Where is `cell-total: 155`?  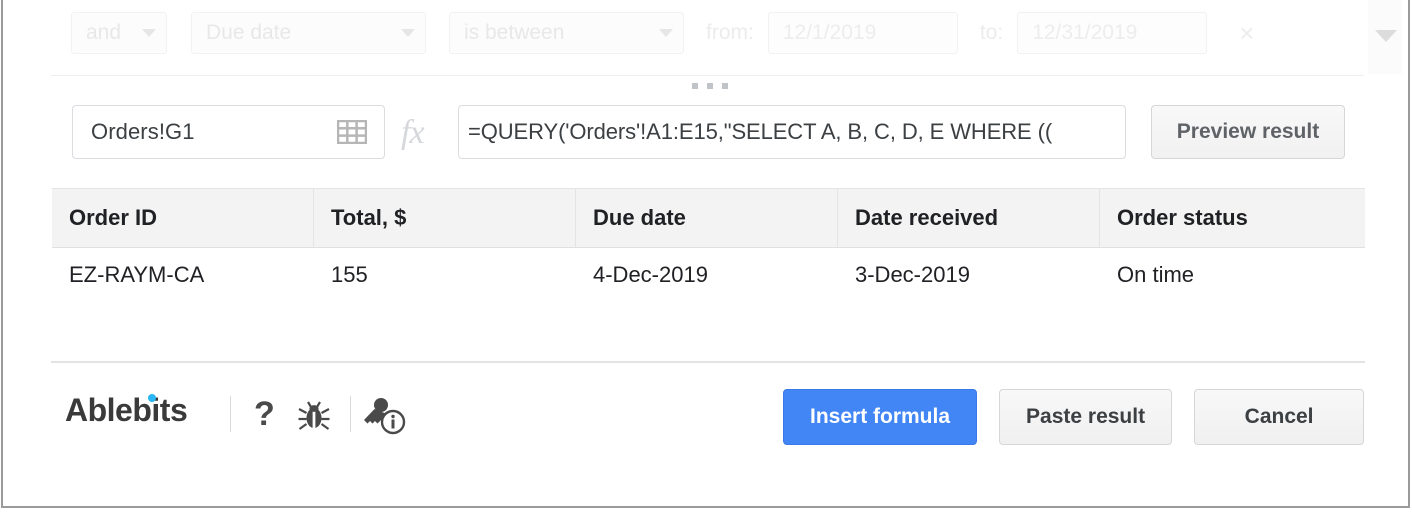
cell-total: 155 is located at coordinates (349, 274).